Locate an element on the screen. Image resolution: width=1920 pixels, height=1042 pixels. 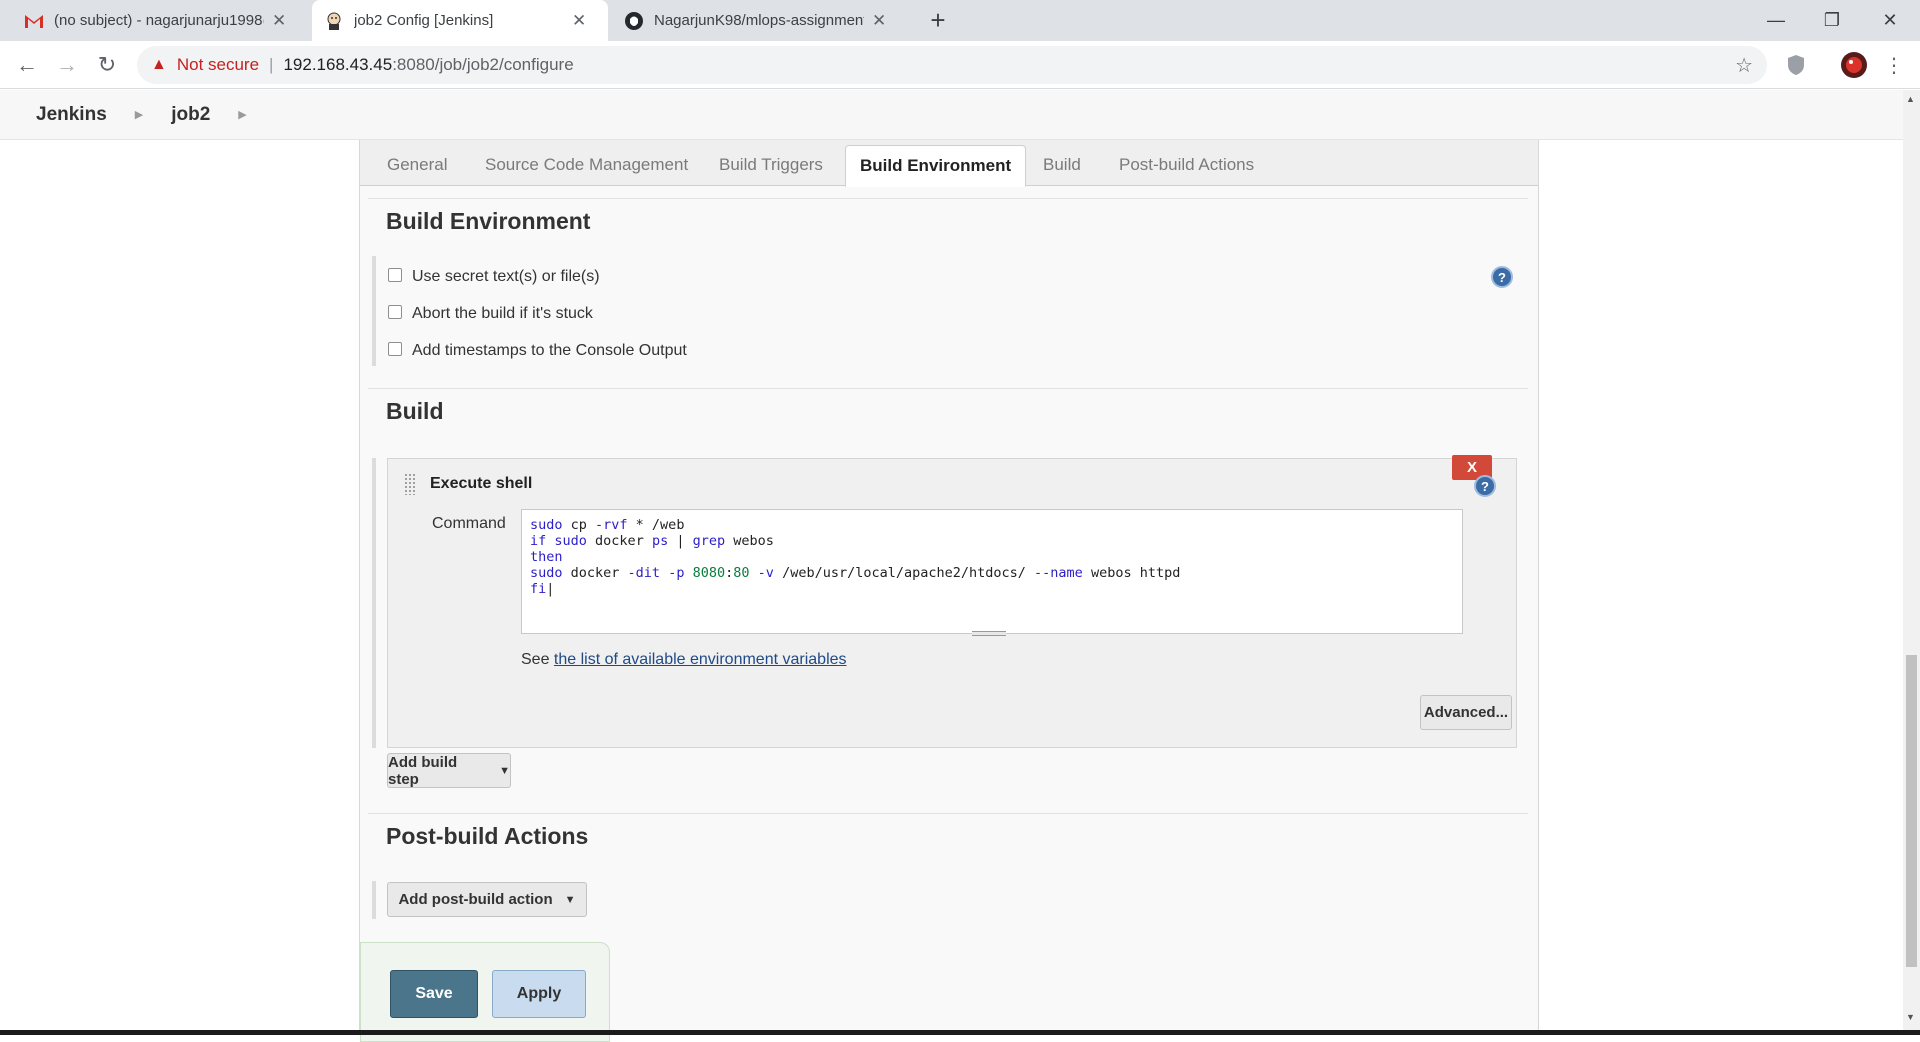
section-title-build: Build is located at coordinates (415, 411).